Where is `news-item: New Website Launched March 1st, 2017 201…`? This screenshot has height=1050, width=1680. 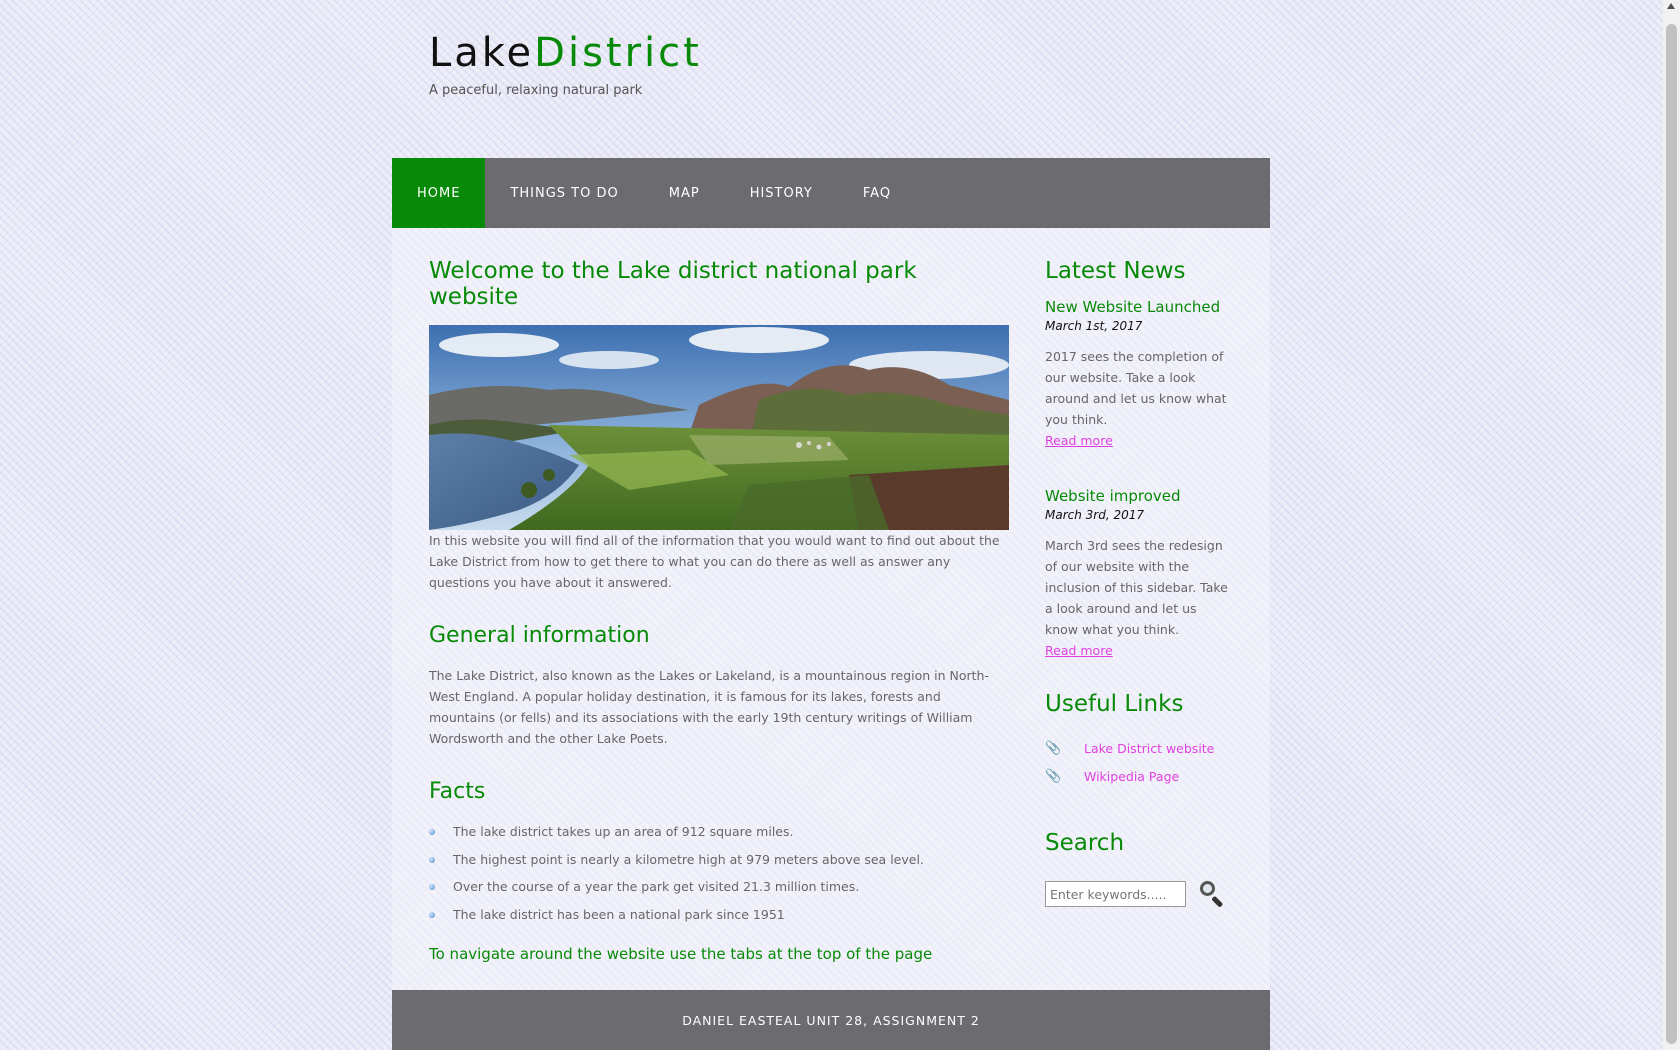 news-item: New Website Launched March 1st, 2017 201… is located at coordinates (1139, 374).